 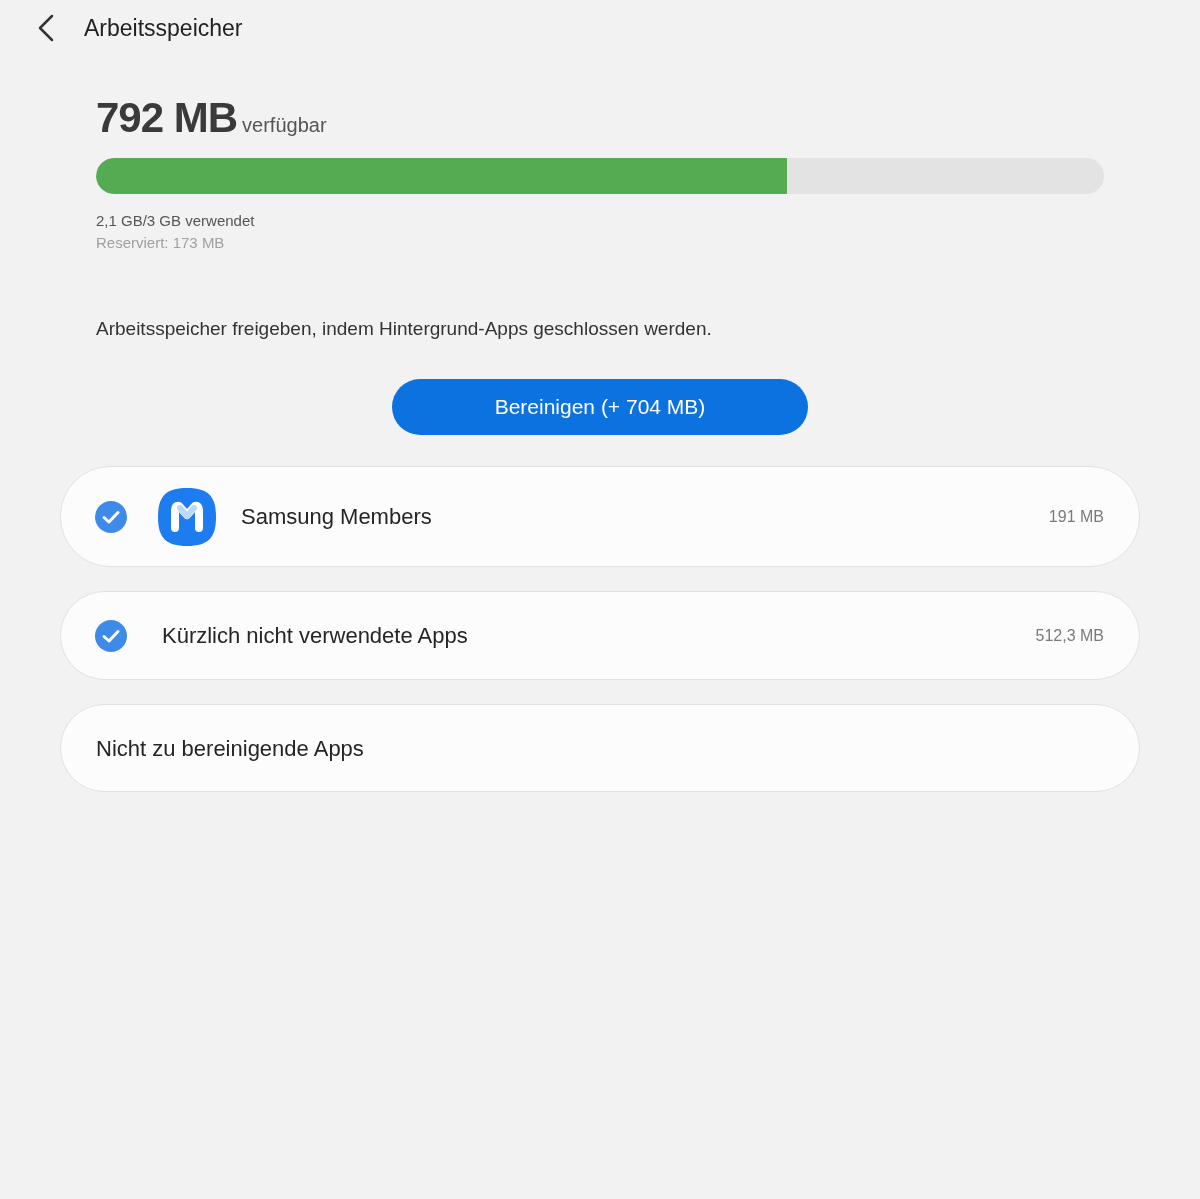 What do you see at coordinates (161, 243) in the screenshot?
I see `memory-reserved: Reserviert: 173 MB` at bounding box center [161, 243].